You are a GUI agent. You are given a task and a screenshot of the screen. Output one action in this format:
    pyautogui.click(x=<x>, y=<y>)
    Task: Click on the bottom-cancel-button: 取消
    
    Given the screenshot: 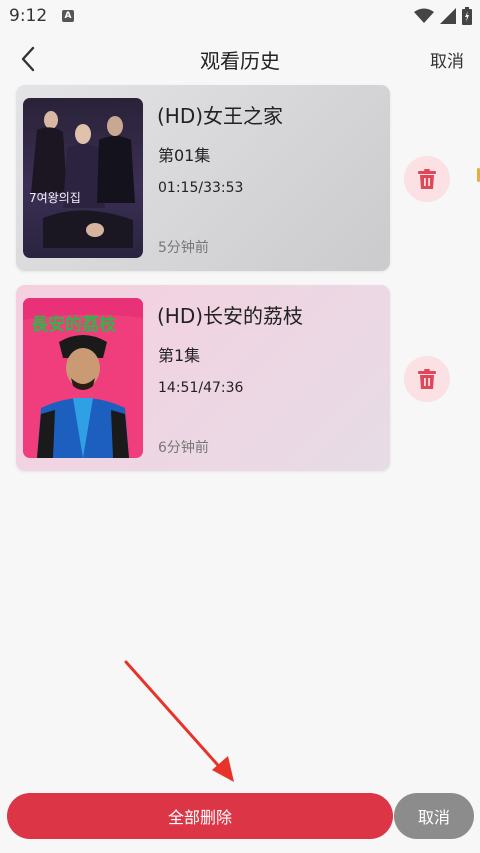 What is the action you would take?
    pyautogui.click(x=434, y=816)
    